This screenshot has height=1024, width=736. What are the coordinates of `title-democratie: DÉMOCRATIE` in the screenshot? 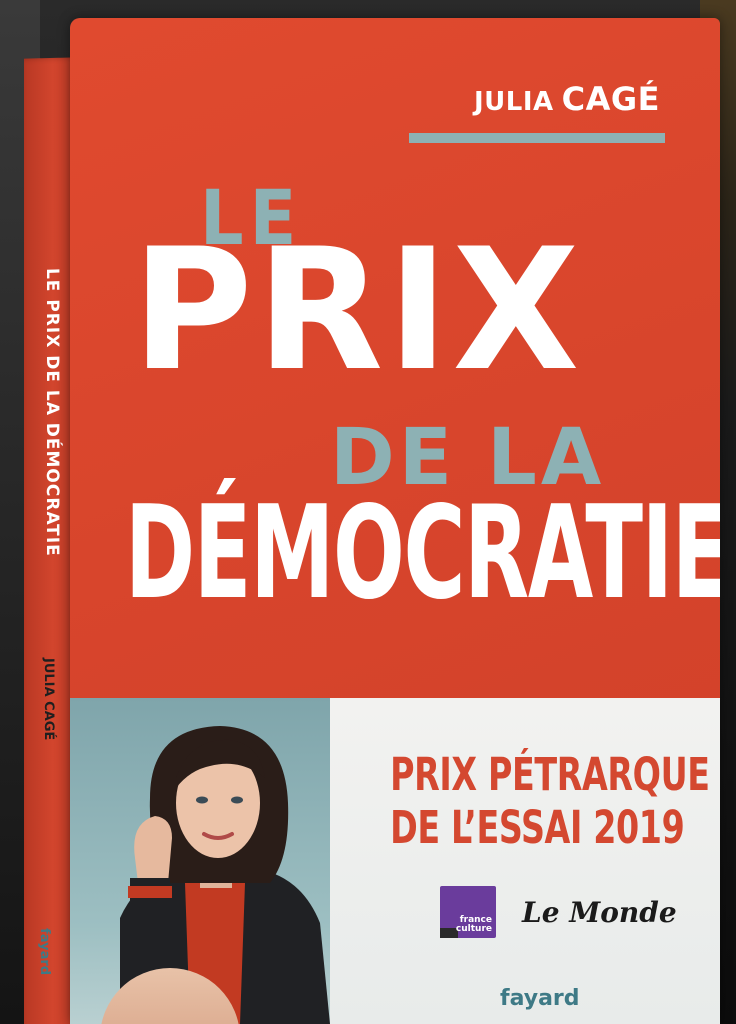 It's located at (422, 553).